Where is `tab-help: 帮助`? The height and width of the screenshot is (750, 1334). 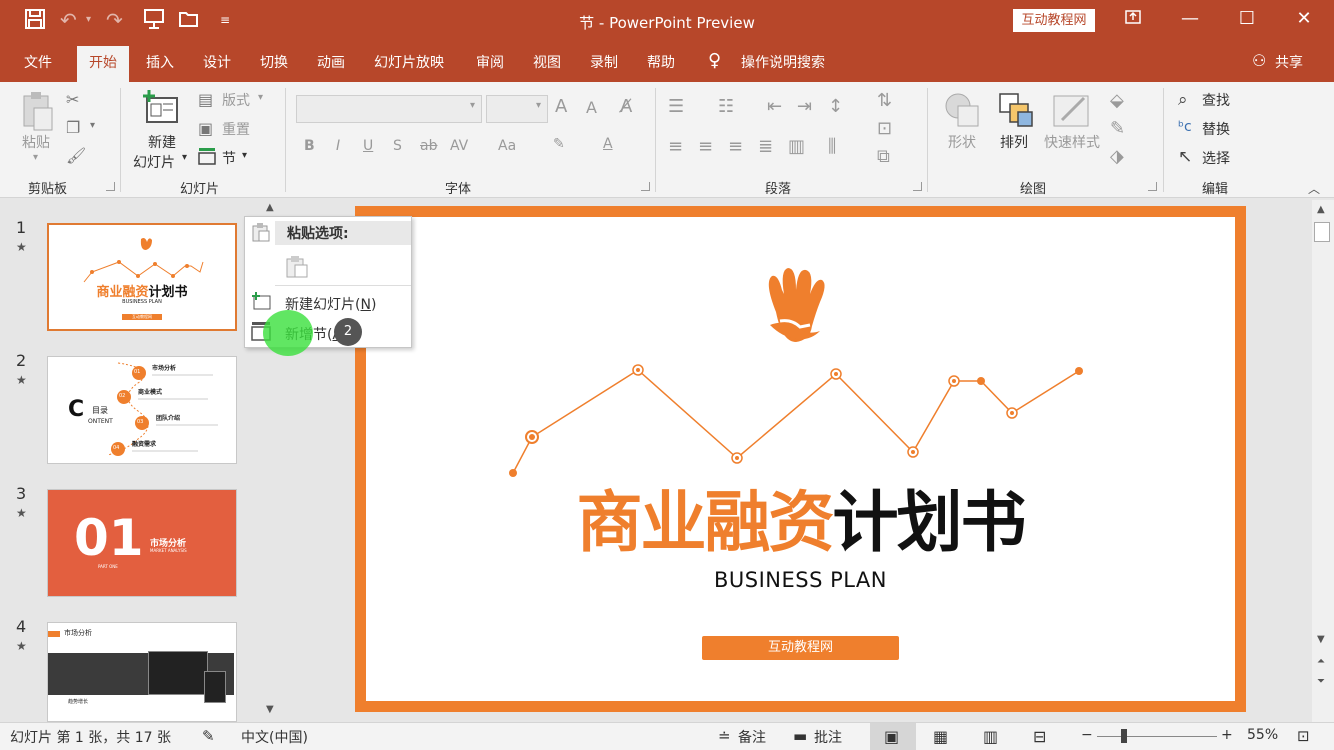 tab-help: 帮助 is located at coordinates (661, 62).